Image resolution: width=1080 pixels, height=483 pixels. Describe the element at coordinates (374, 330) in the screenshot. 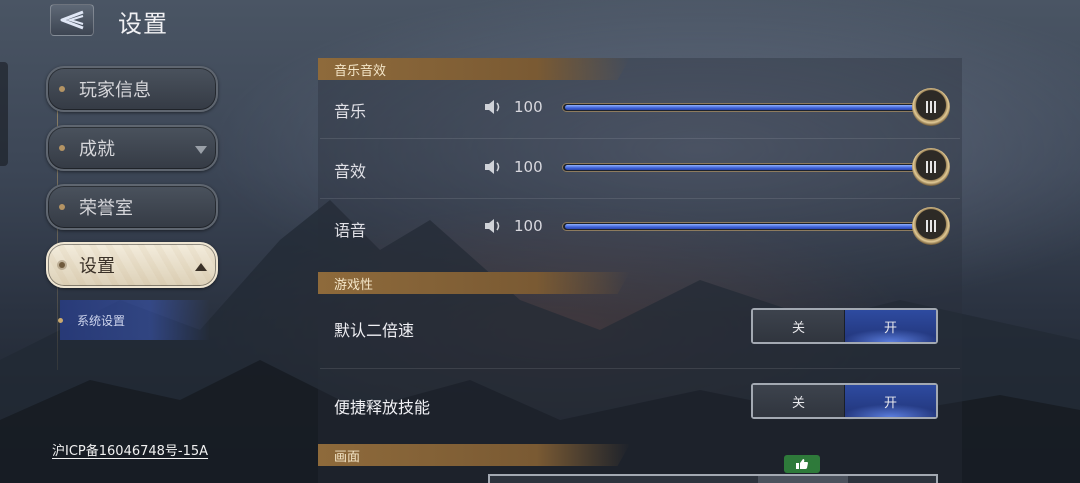

I see `double-speed-label: 默认二倍速` at that location.